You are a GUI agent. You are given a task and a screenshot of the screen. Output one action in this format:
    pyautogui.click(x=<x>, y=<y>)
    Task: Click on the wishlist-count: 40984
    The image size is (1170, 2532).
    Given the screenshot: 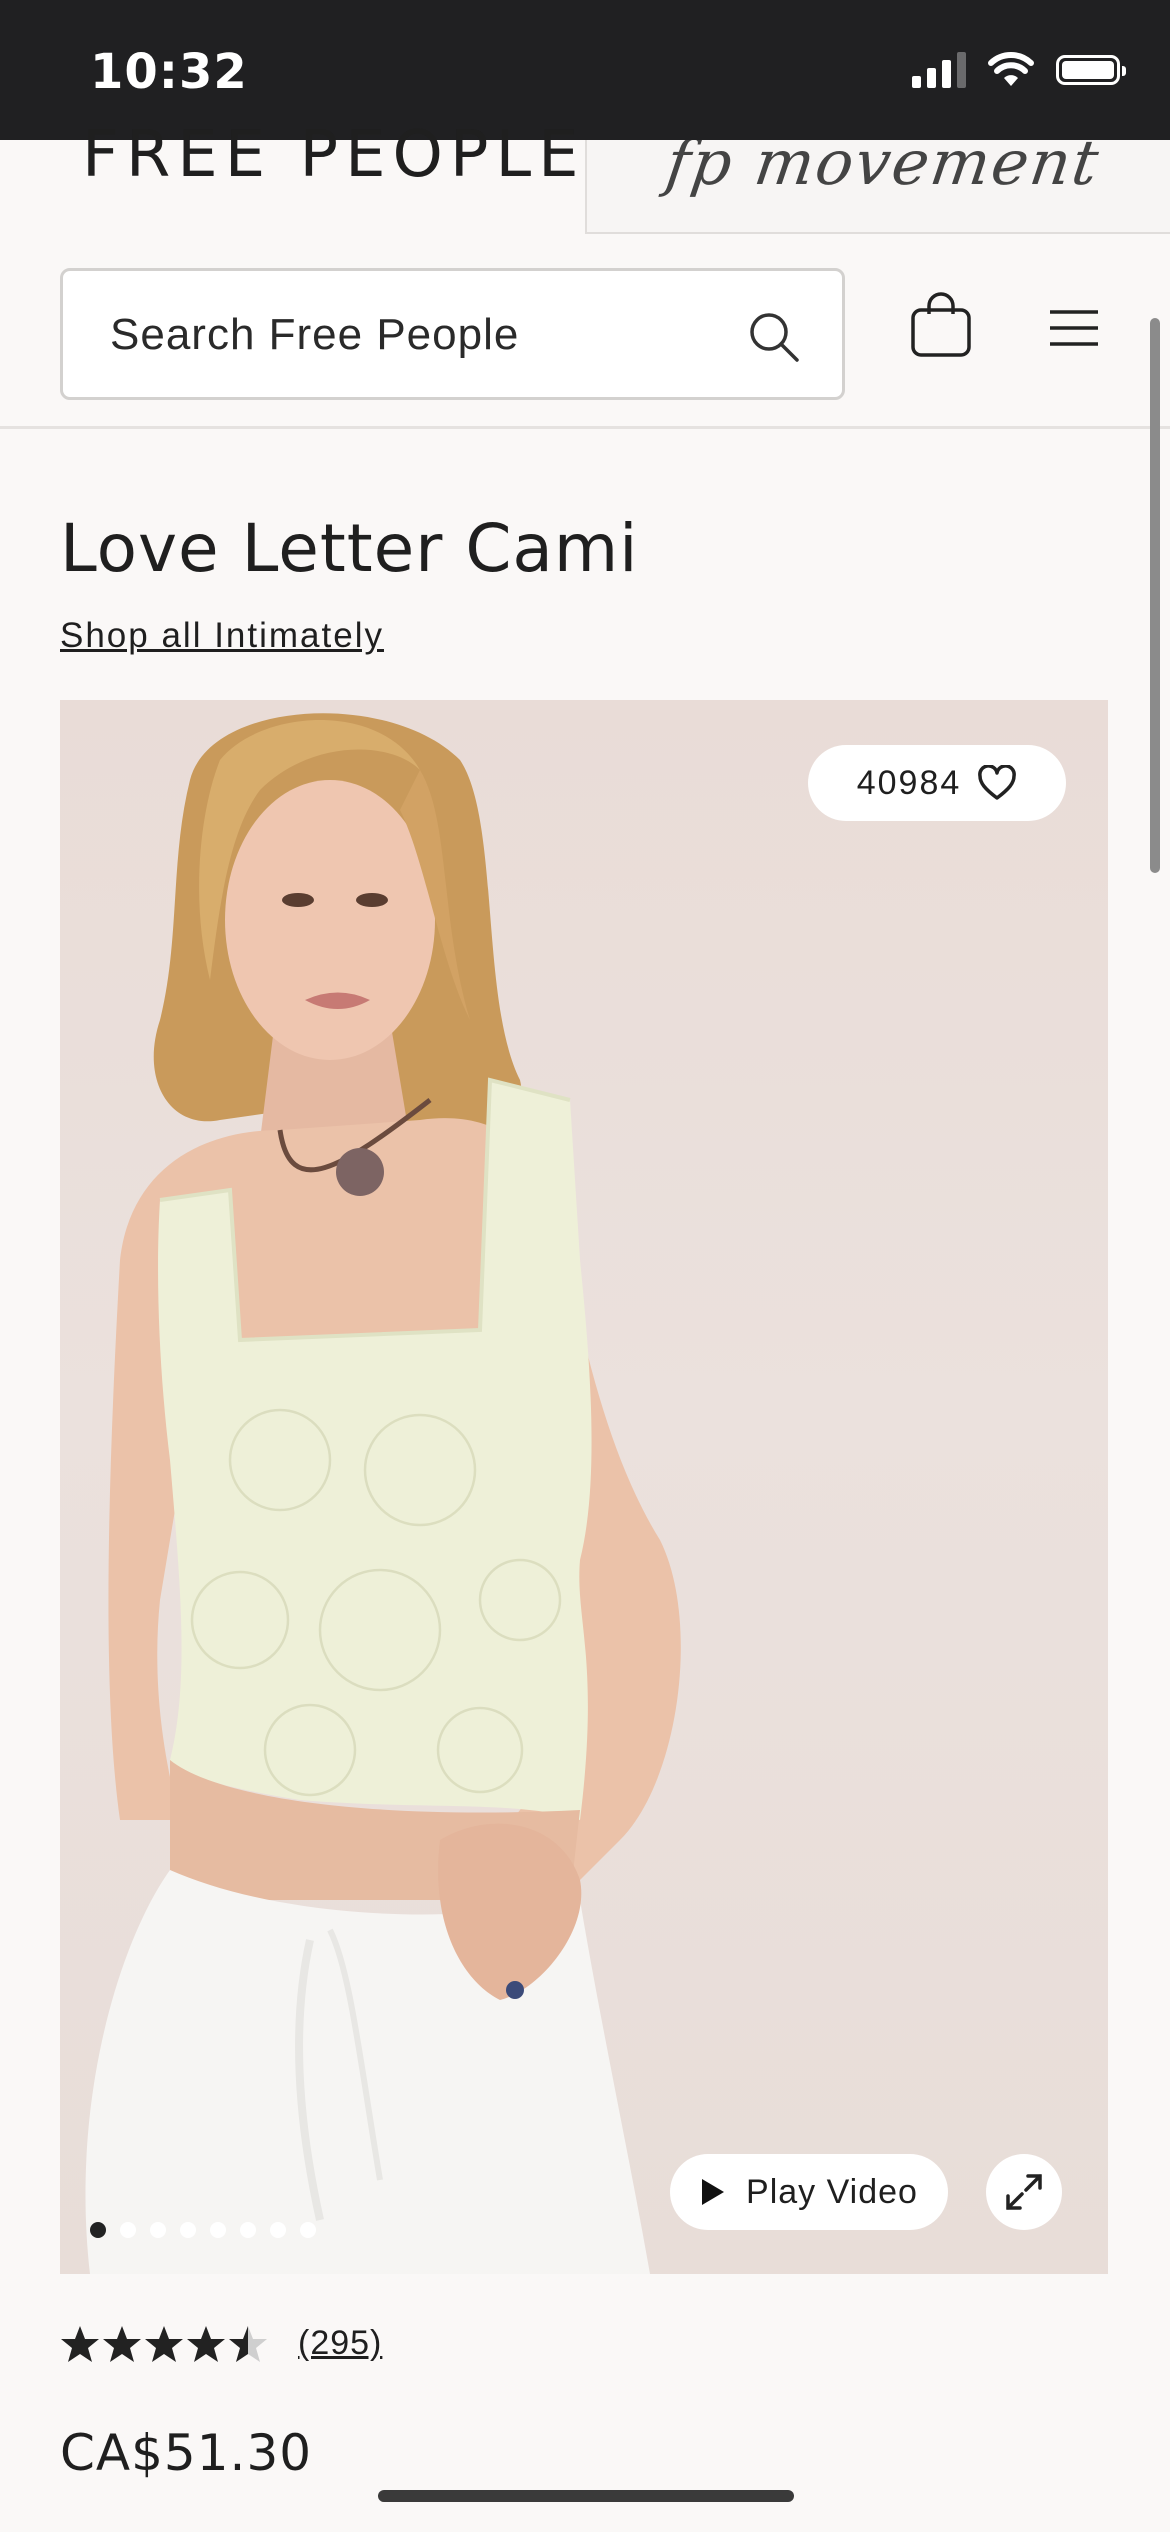 What is the action you would take?
    pyautogui.click(x=909, y=782)
    